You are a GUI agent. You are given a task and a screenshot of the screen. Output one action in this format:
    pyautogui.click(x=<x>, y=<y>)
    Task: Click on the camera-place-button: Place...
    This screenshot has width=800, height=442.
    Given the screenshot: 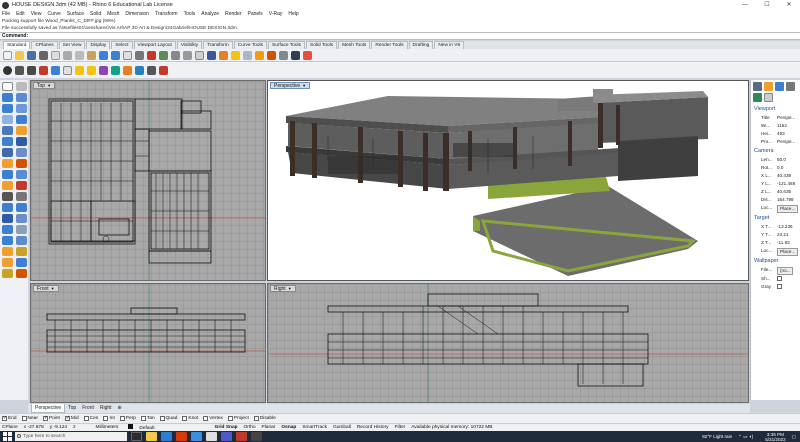 What is the action you would take?
    pyautogui.click(x=788, y=209)
    